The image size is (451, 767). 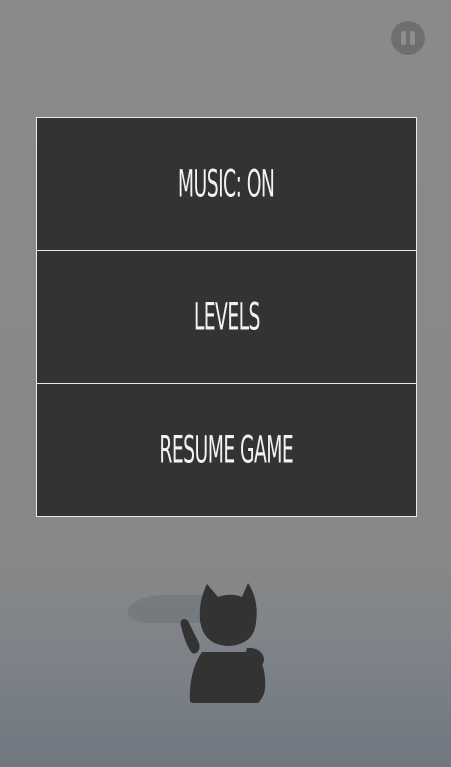 I want to click on pause-icon-bar-right, so click(x=412, y=38).